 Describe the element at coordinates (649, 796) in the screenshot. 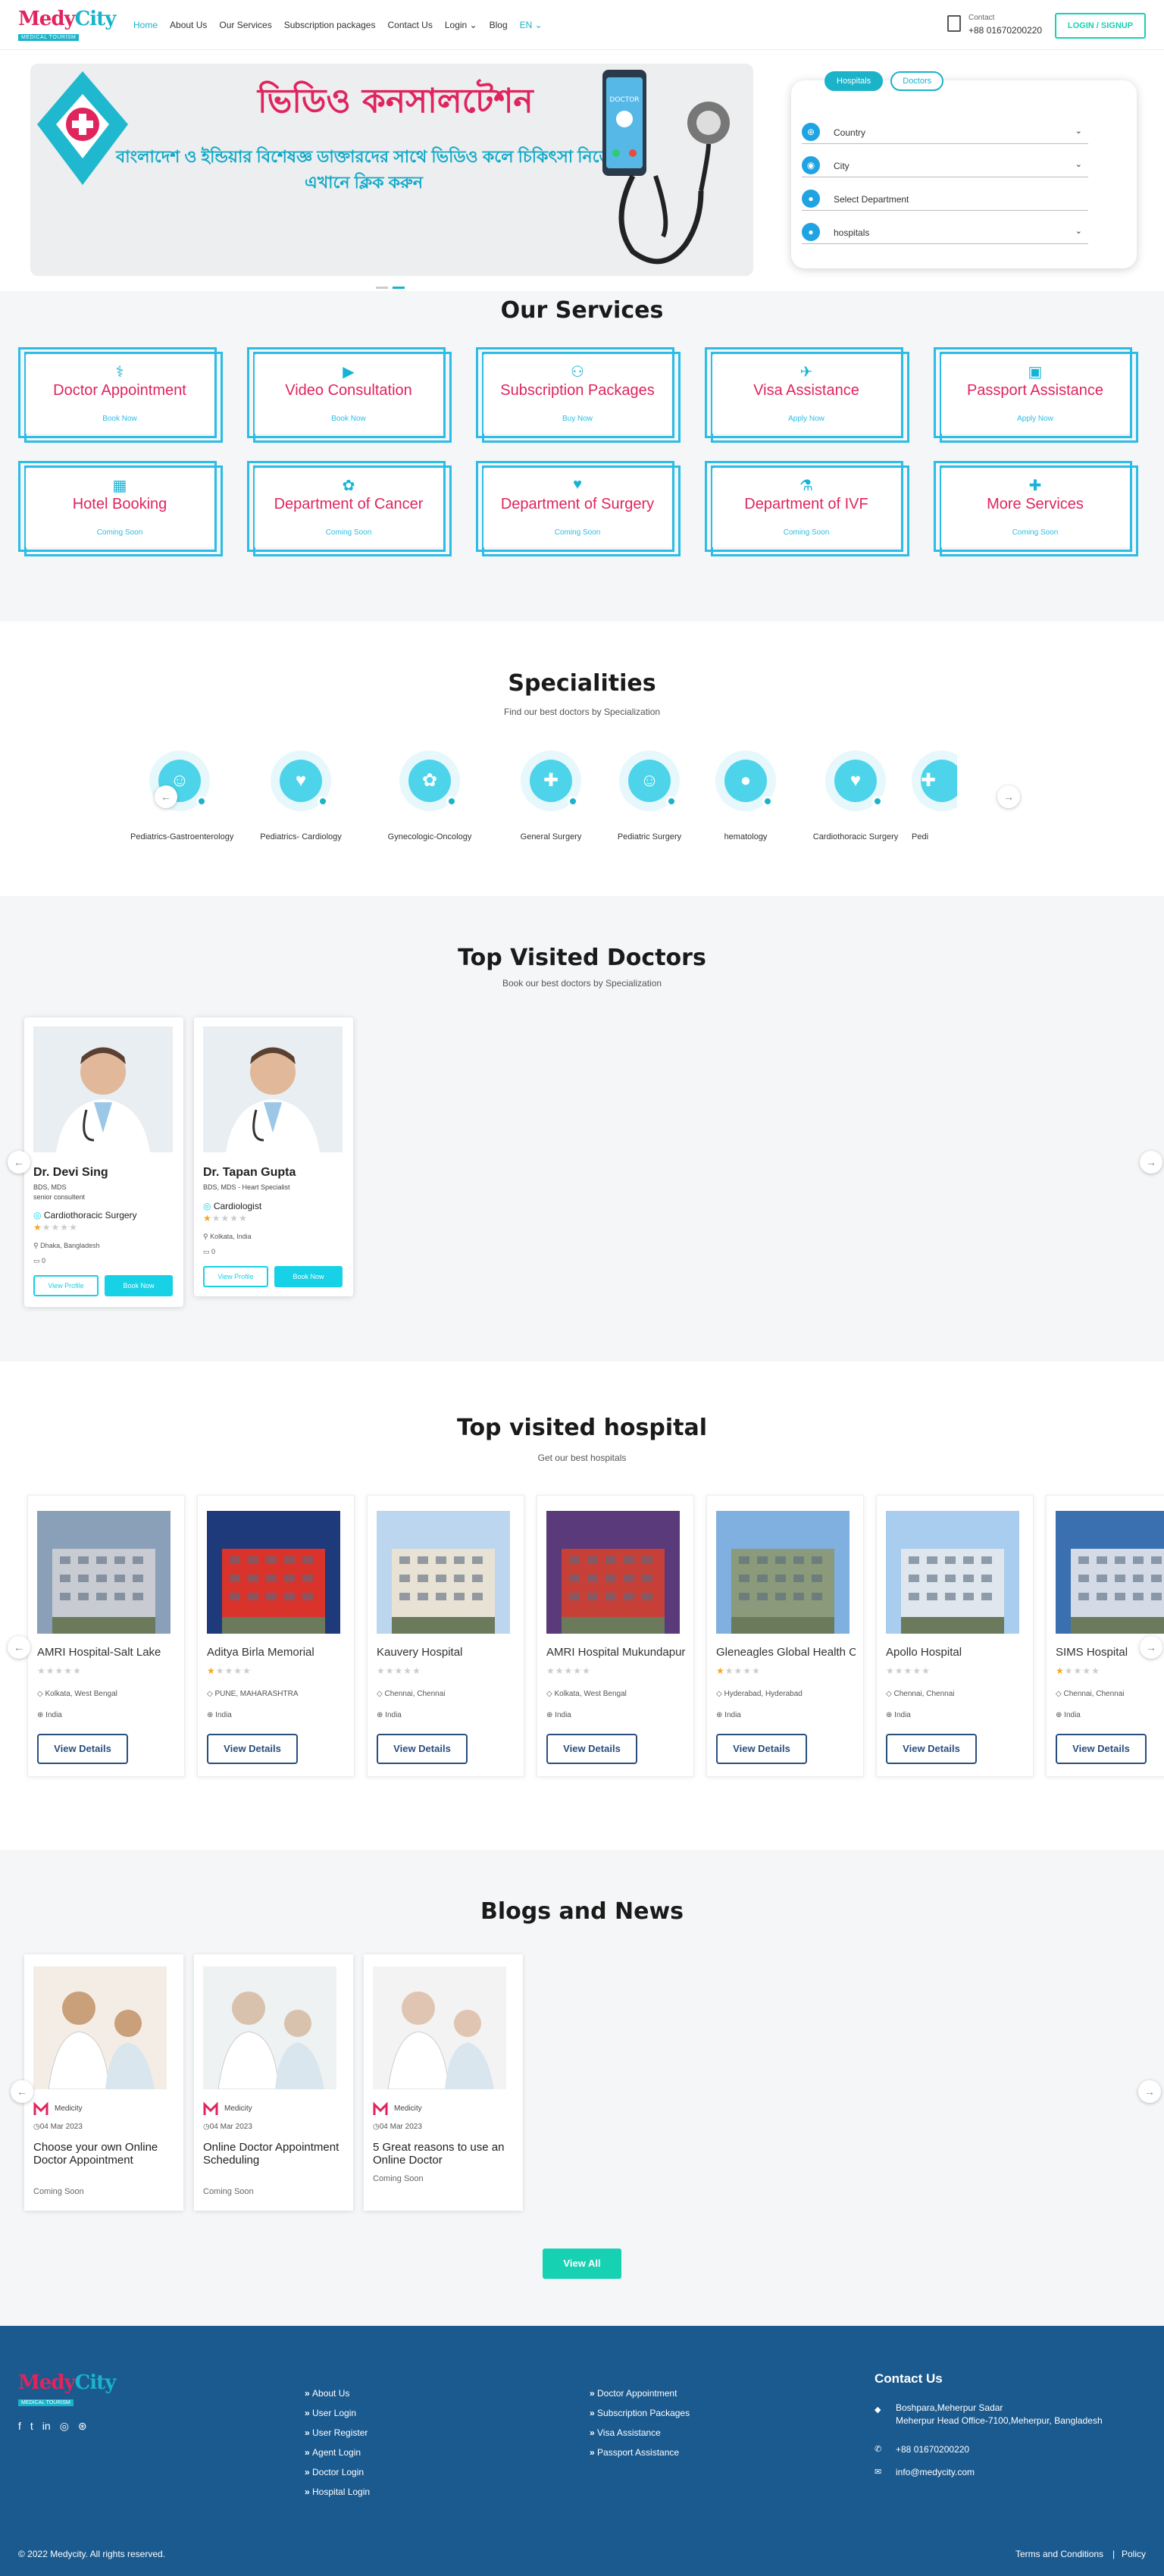

I see `speciality-item: ☺ Pediatric Surgery` at that location.